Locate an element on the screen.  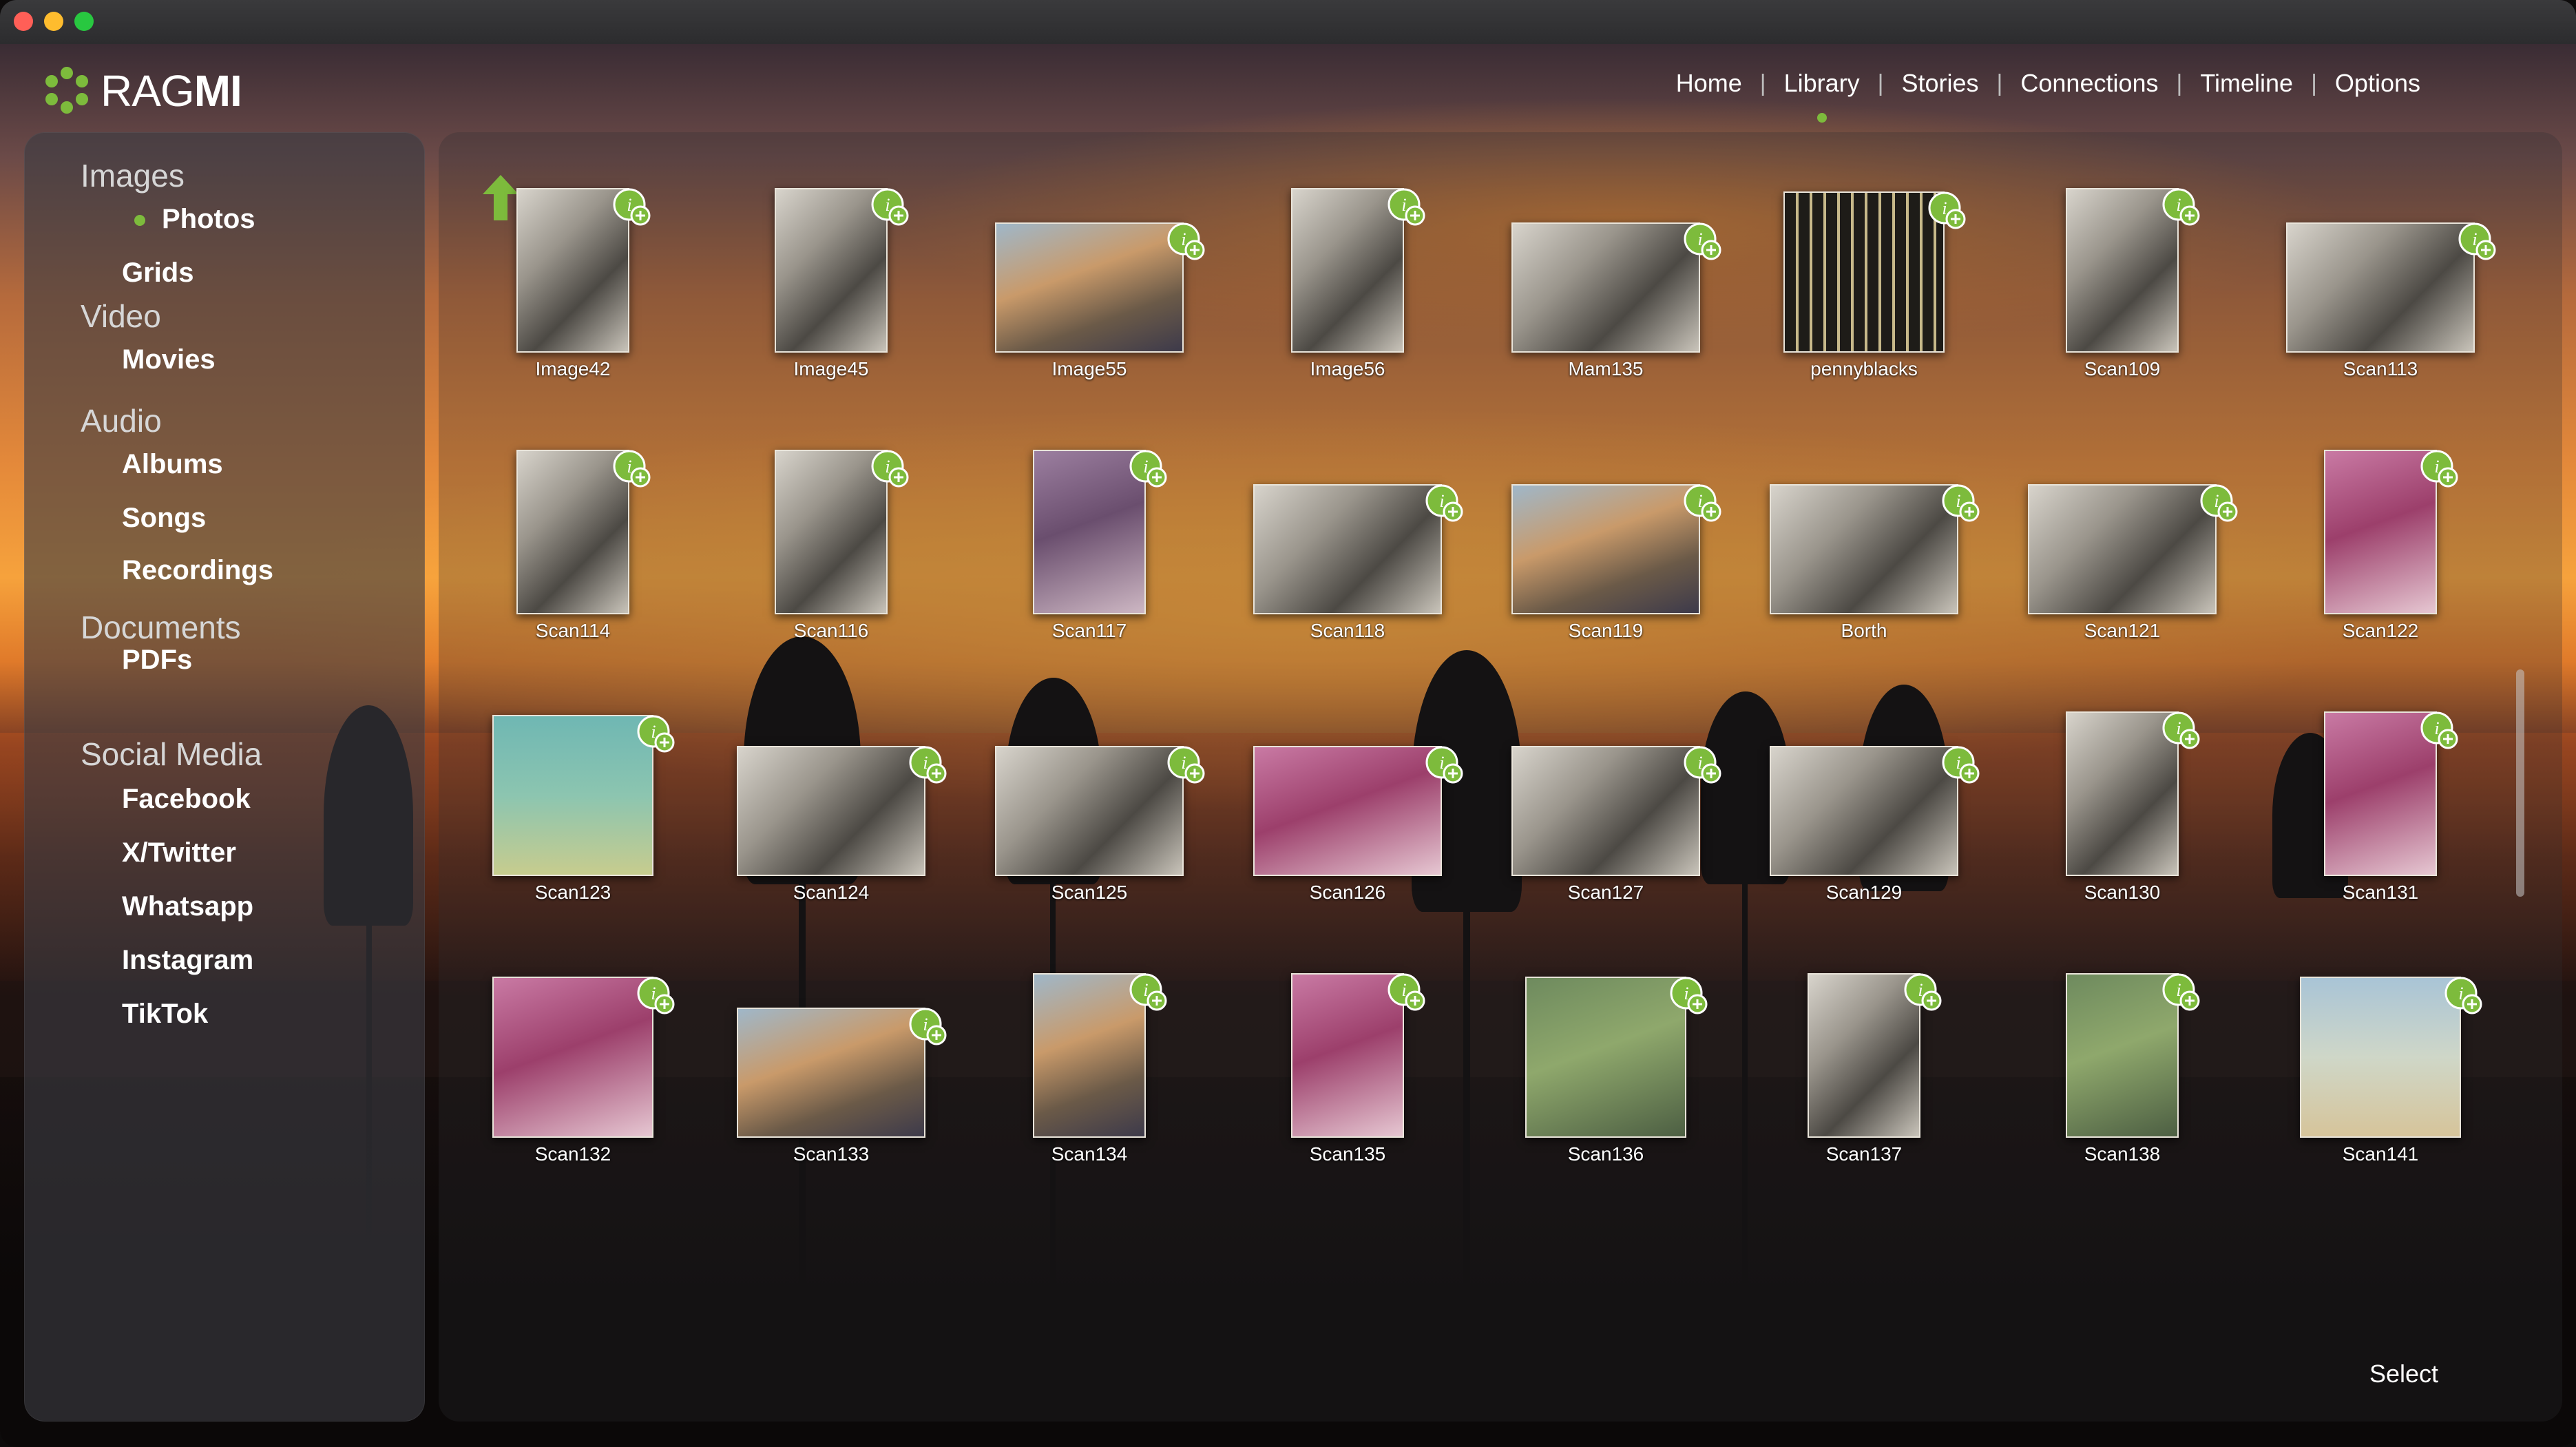
photo-tile: i Scan123 is located at coordinates (573, 810).